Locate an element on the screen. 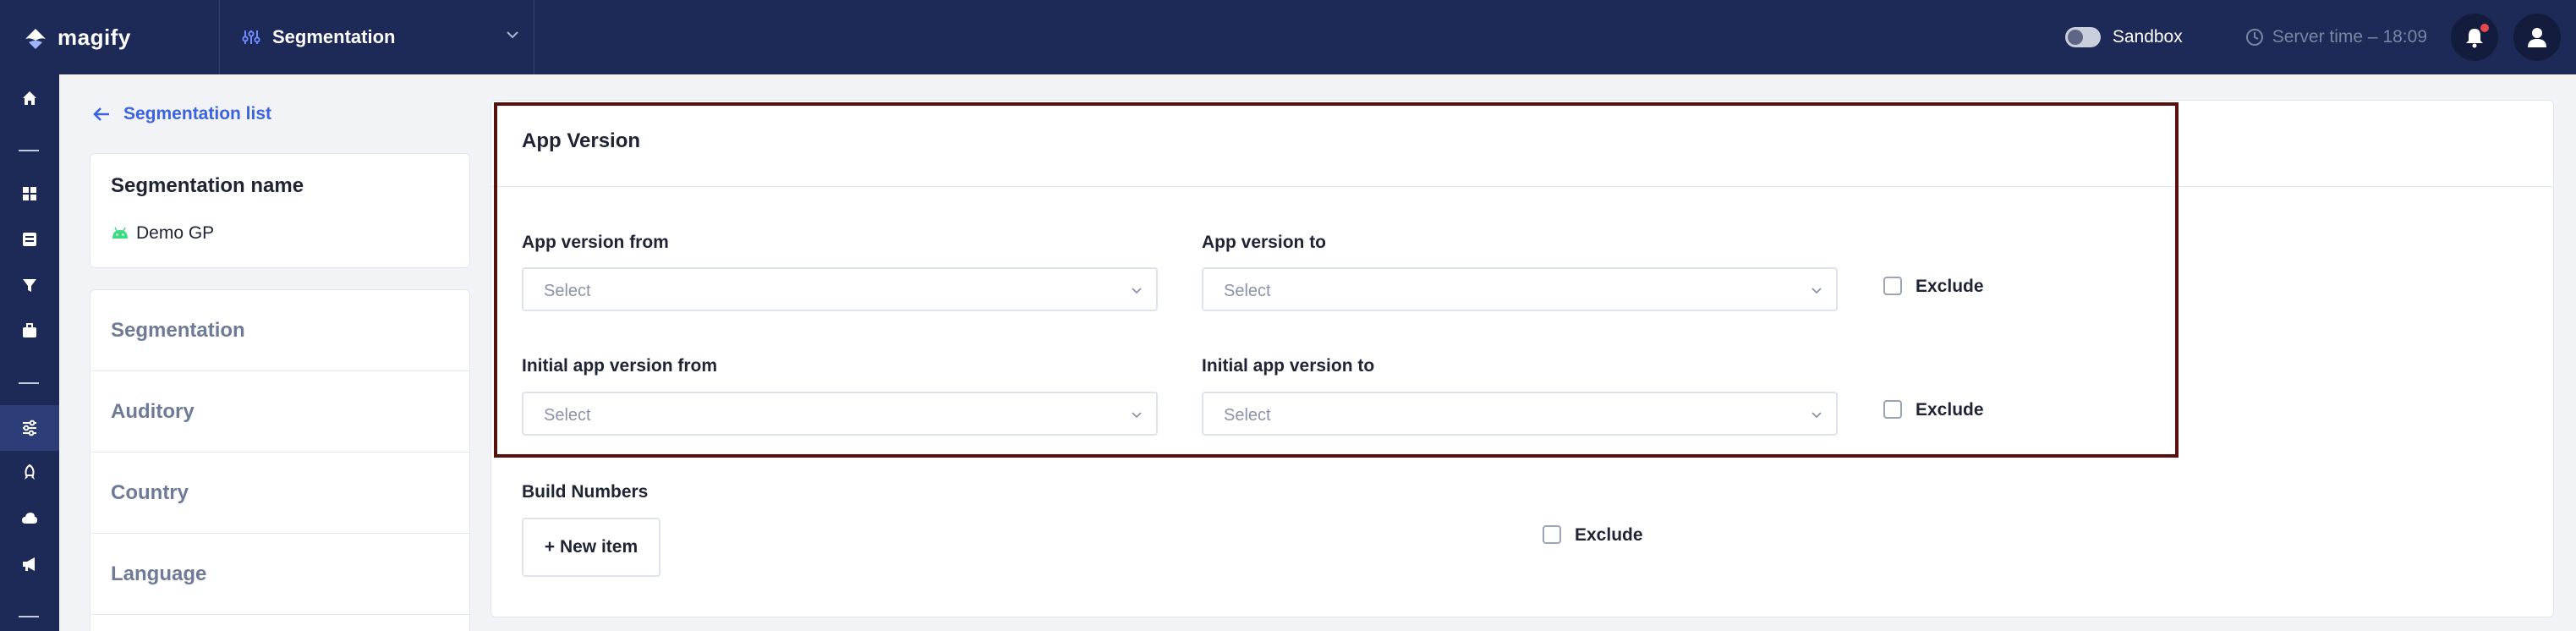  server-time: Server time – 18:09 is located at coordinates (2349, 37).